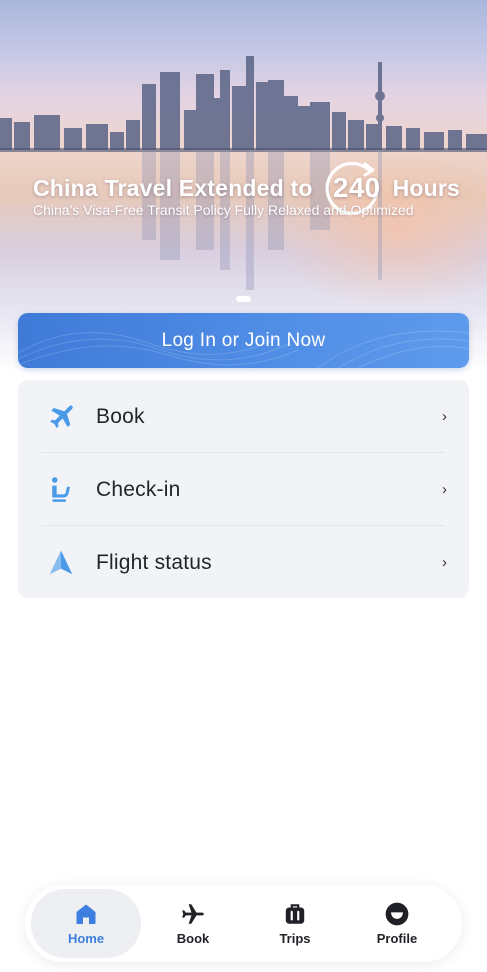 This screenshot has width=487, height=972. I want to click on nav-tab-trips: Trips, so click(295, 923).